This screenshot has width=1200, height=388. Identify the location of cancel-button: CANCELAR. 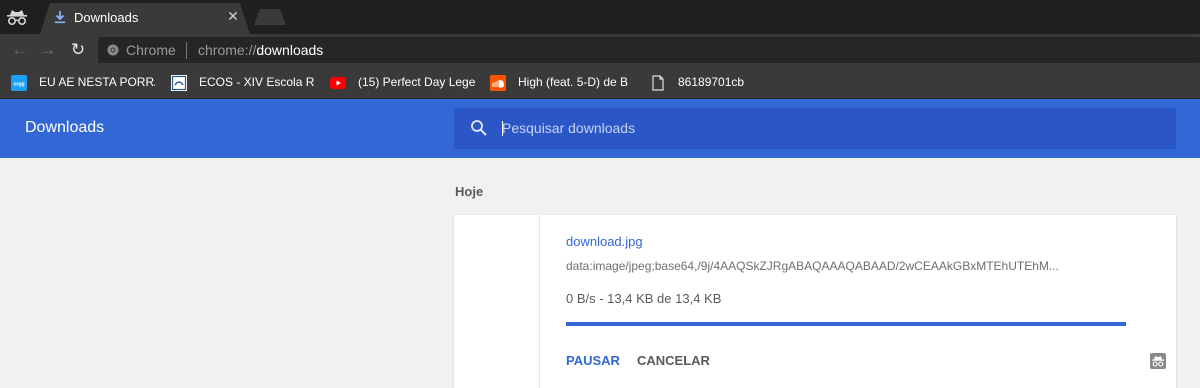
(673, 360).